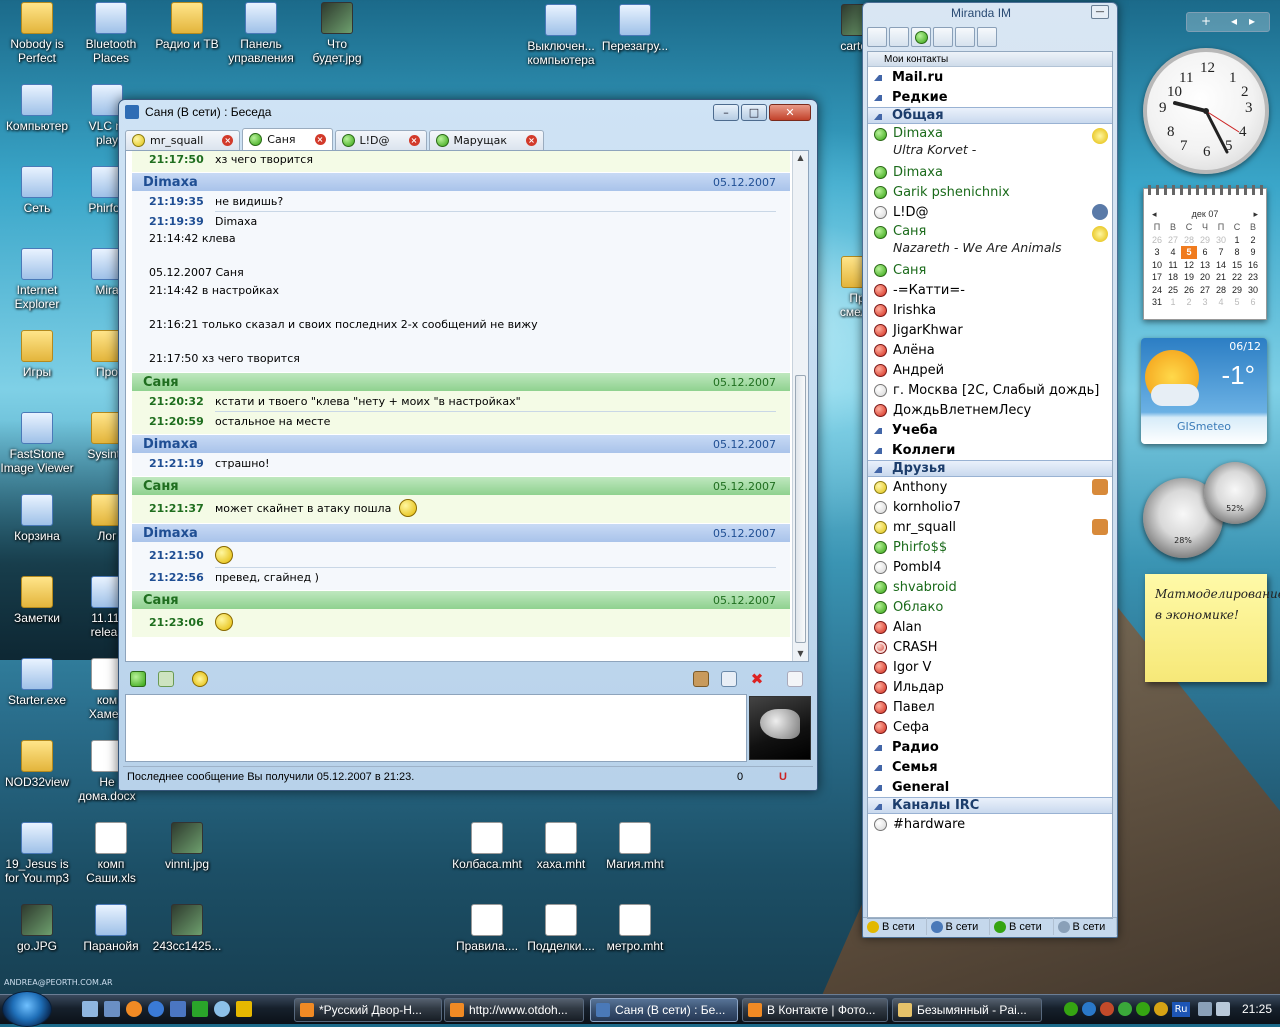 This screenshot has height=1027, width=1280. I want to click on utorrent-tray-icon, so click(1125, 1009).